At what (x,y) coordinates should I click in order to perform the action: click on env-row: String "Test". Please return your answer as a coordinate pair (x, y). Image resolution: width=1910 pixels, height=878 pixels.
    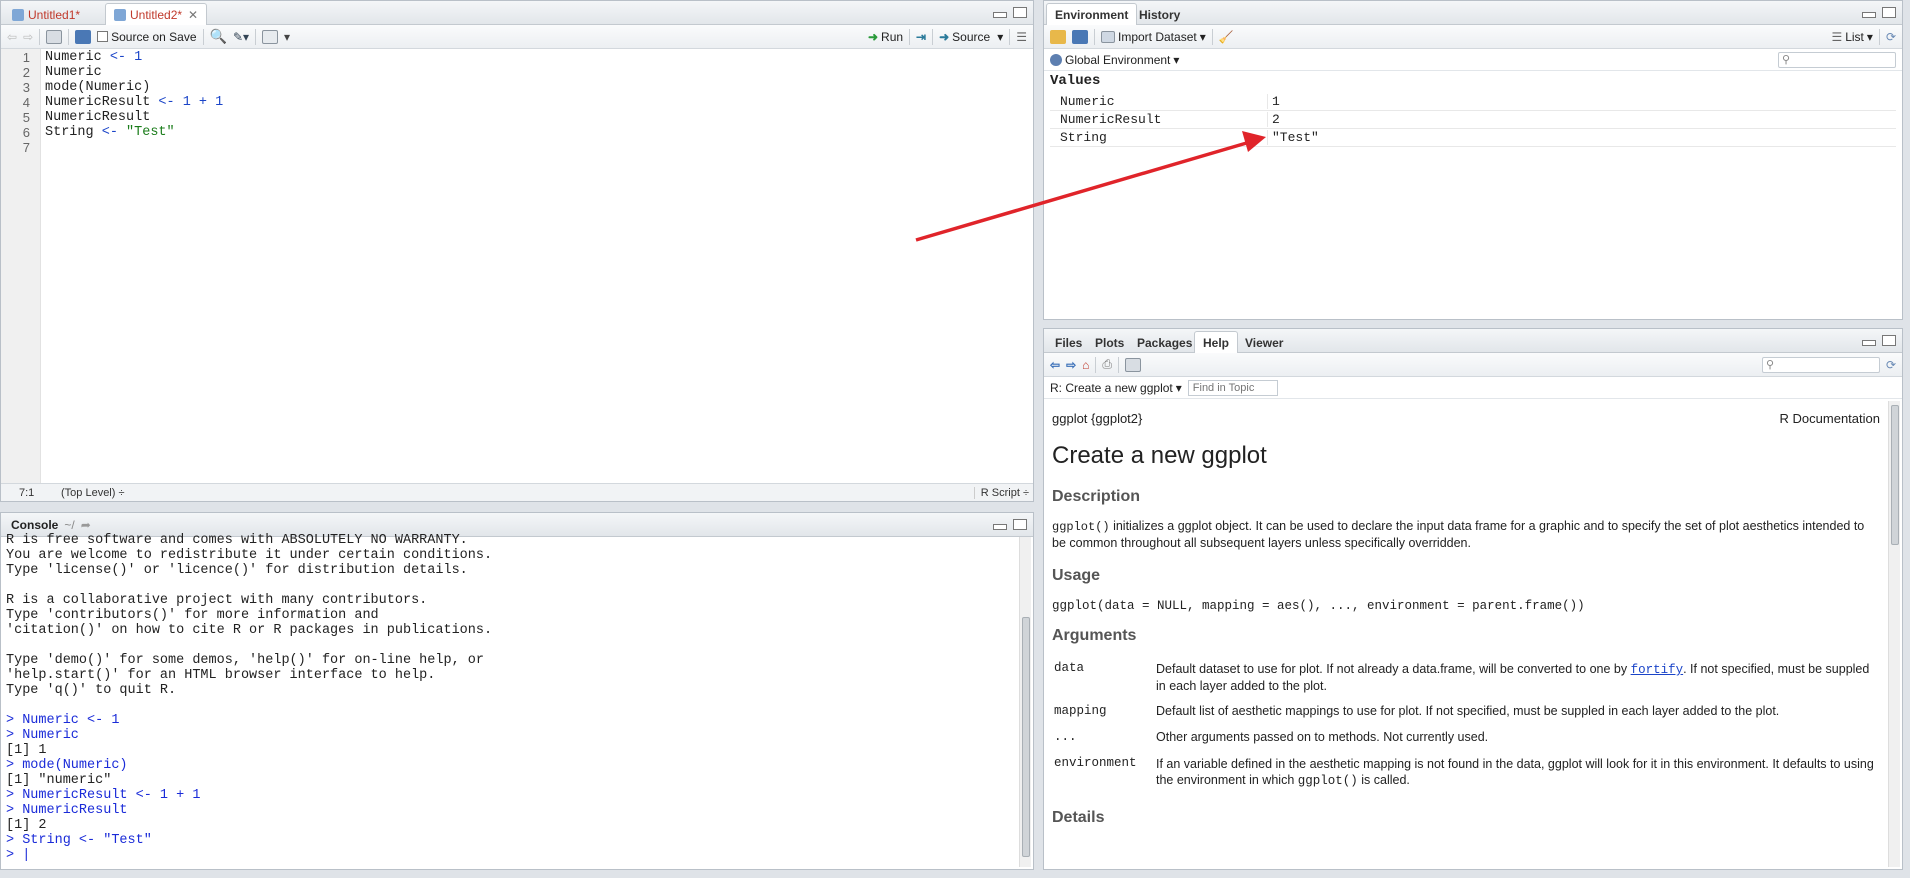
    Looking at the image, I should click on (1473, 138).